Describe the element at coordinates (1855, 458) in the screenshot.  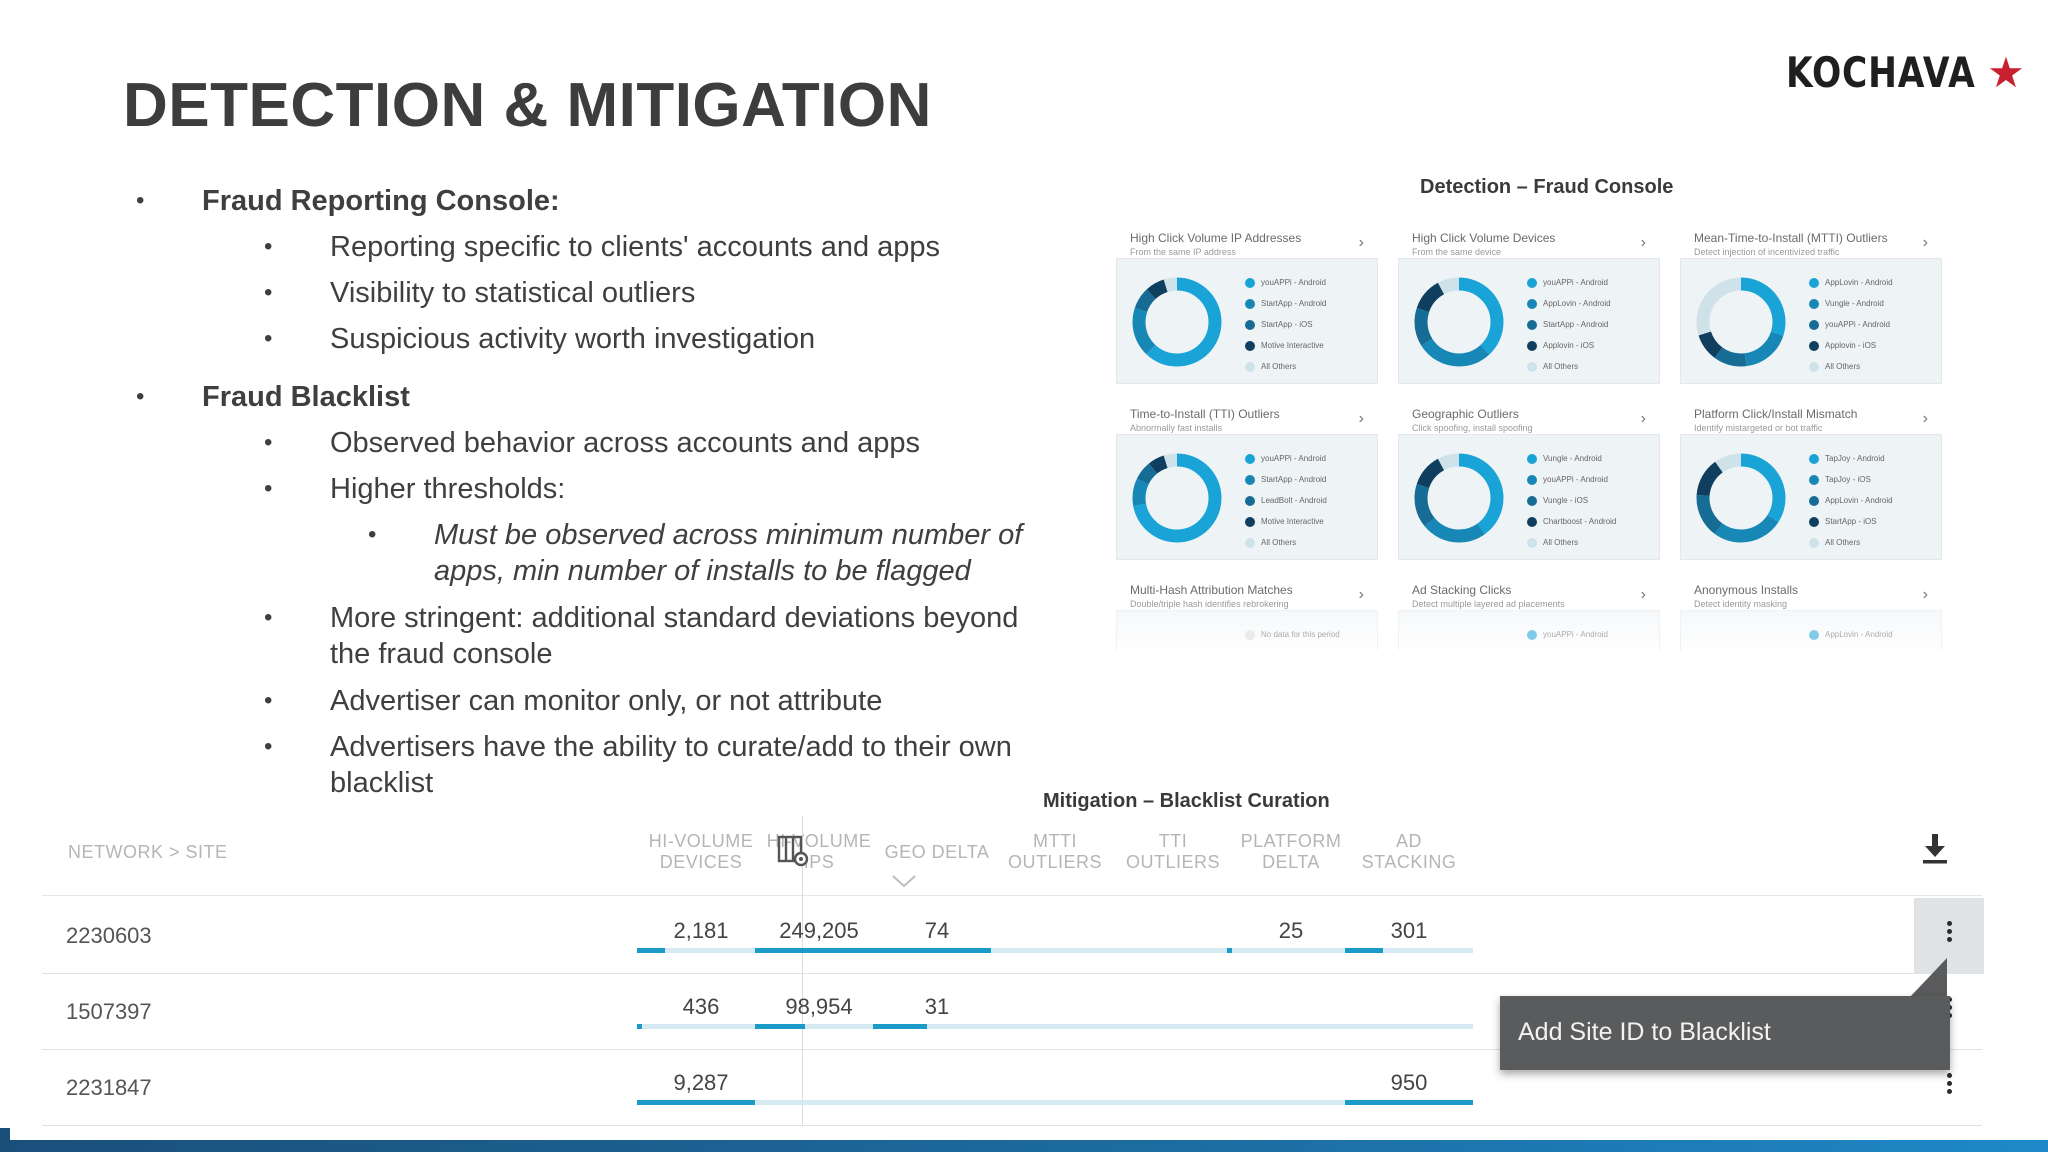
I see `legend-label: TapJoy - Android` at that location.